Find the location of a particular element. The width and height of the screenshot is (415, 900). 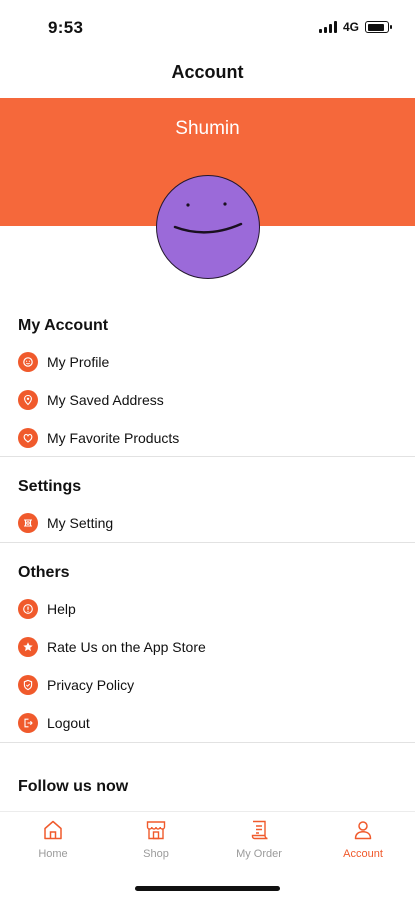

menu-item-privacy-policy: Privacy Policy is located at coordinates (208, 685).